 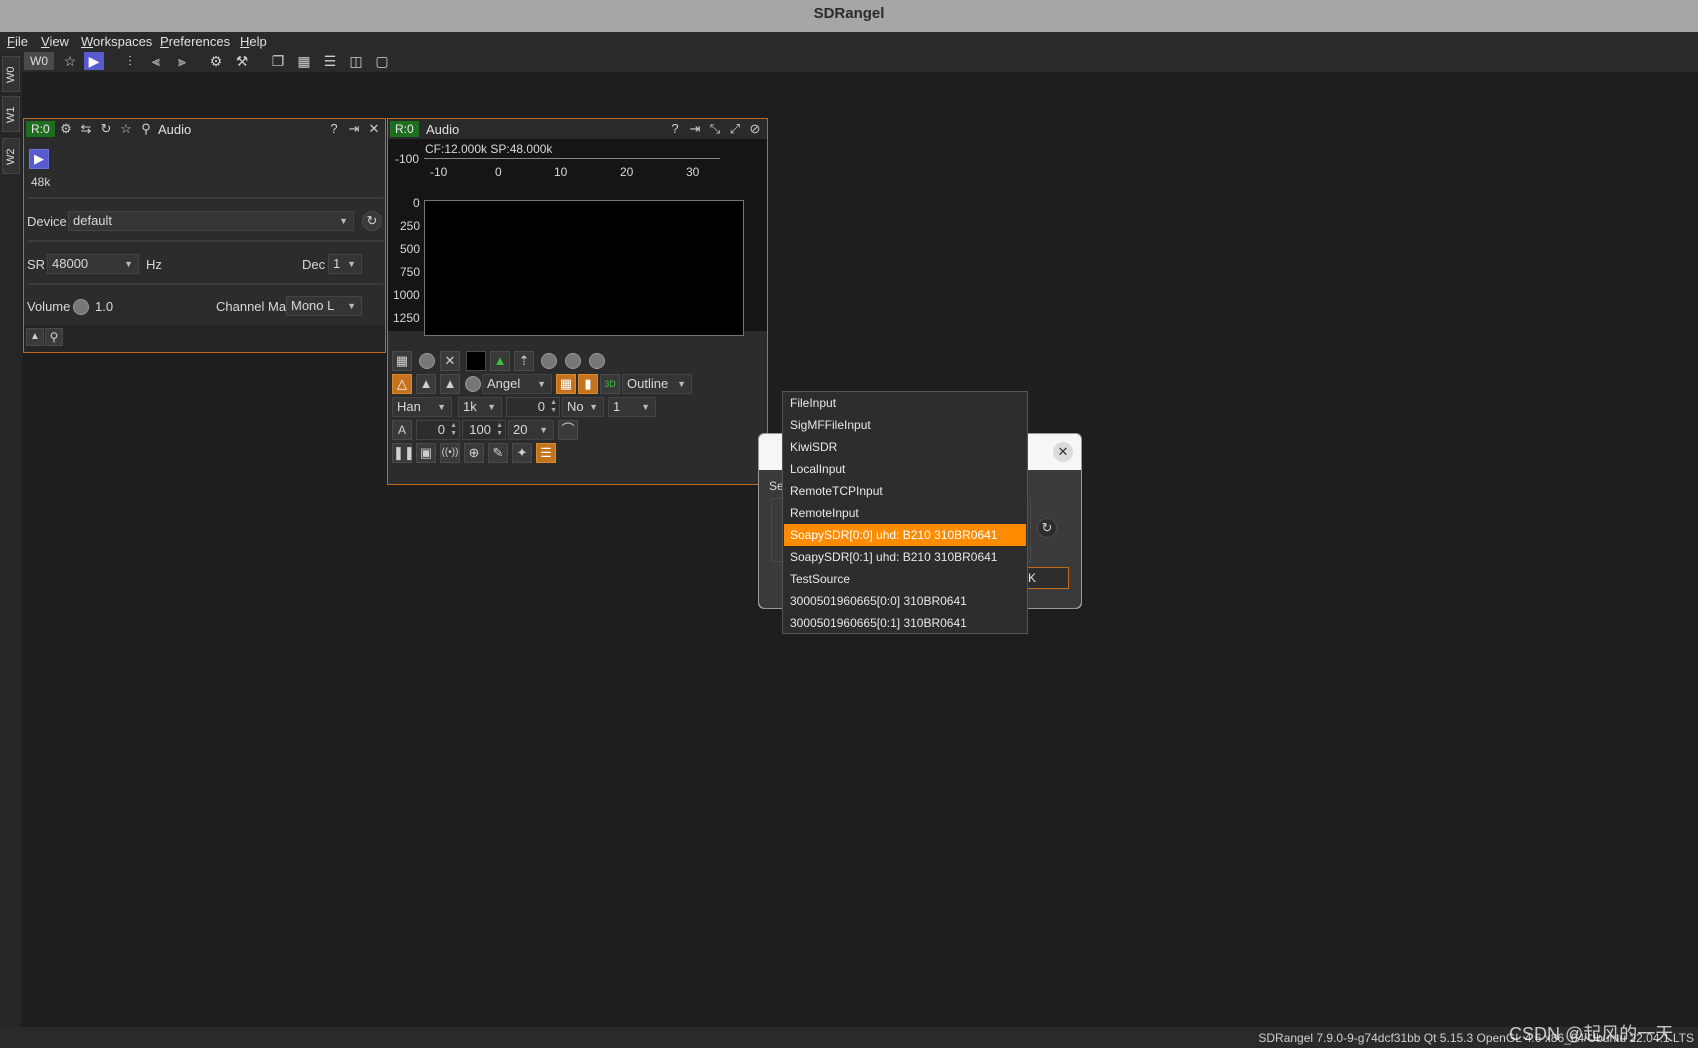 What do you see at coordinates (735, 129) in the screenshot?
I see `maximize-icon: ⤢` at bounding box center [735, 129].